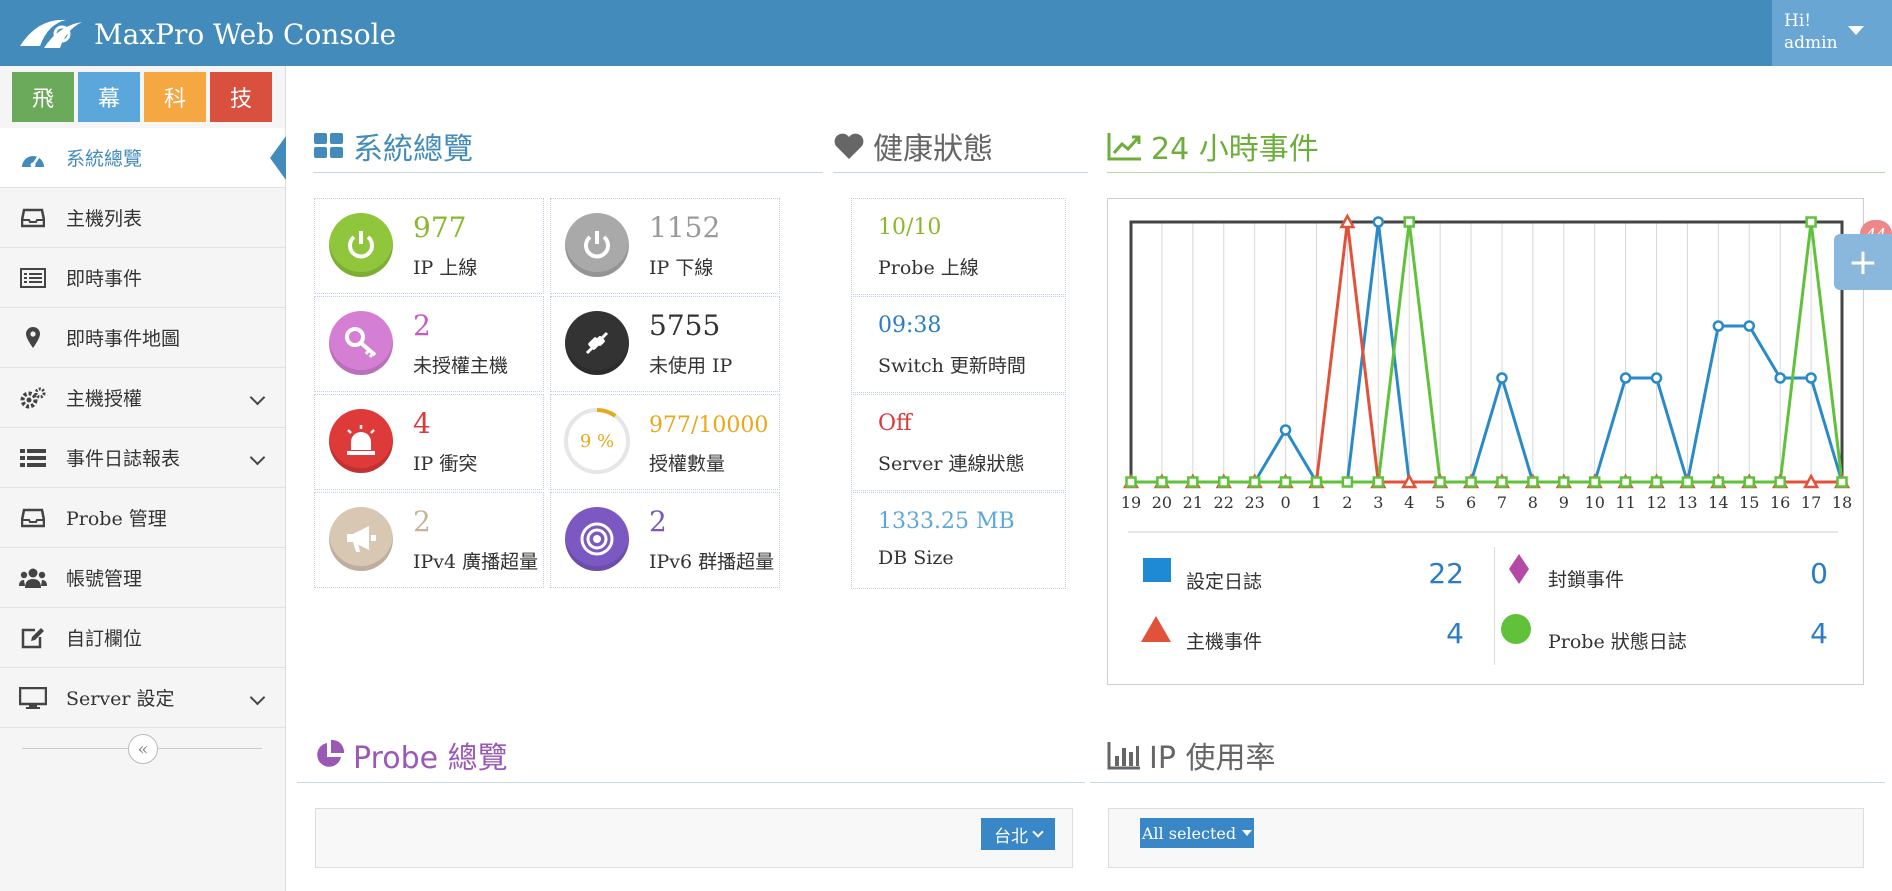 The image size is (1892, 891). I want to click on username: admin, so click(1811, 43).